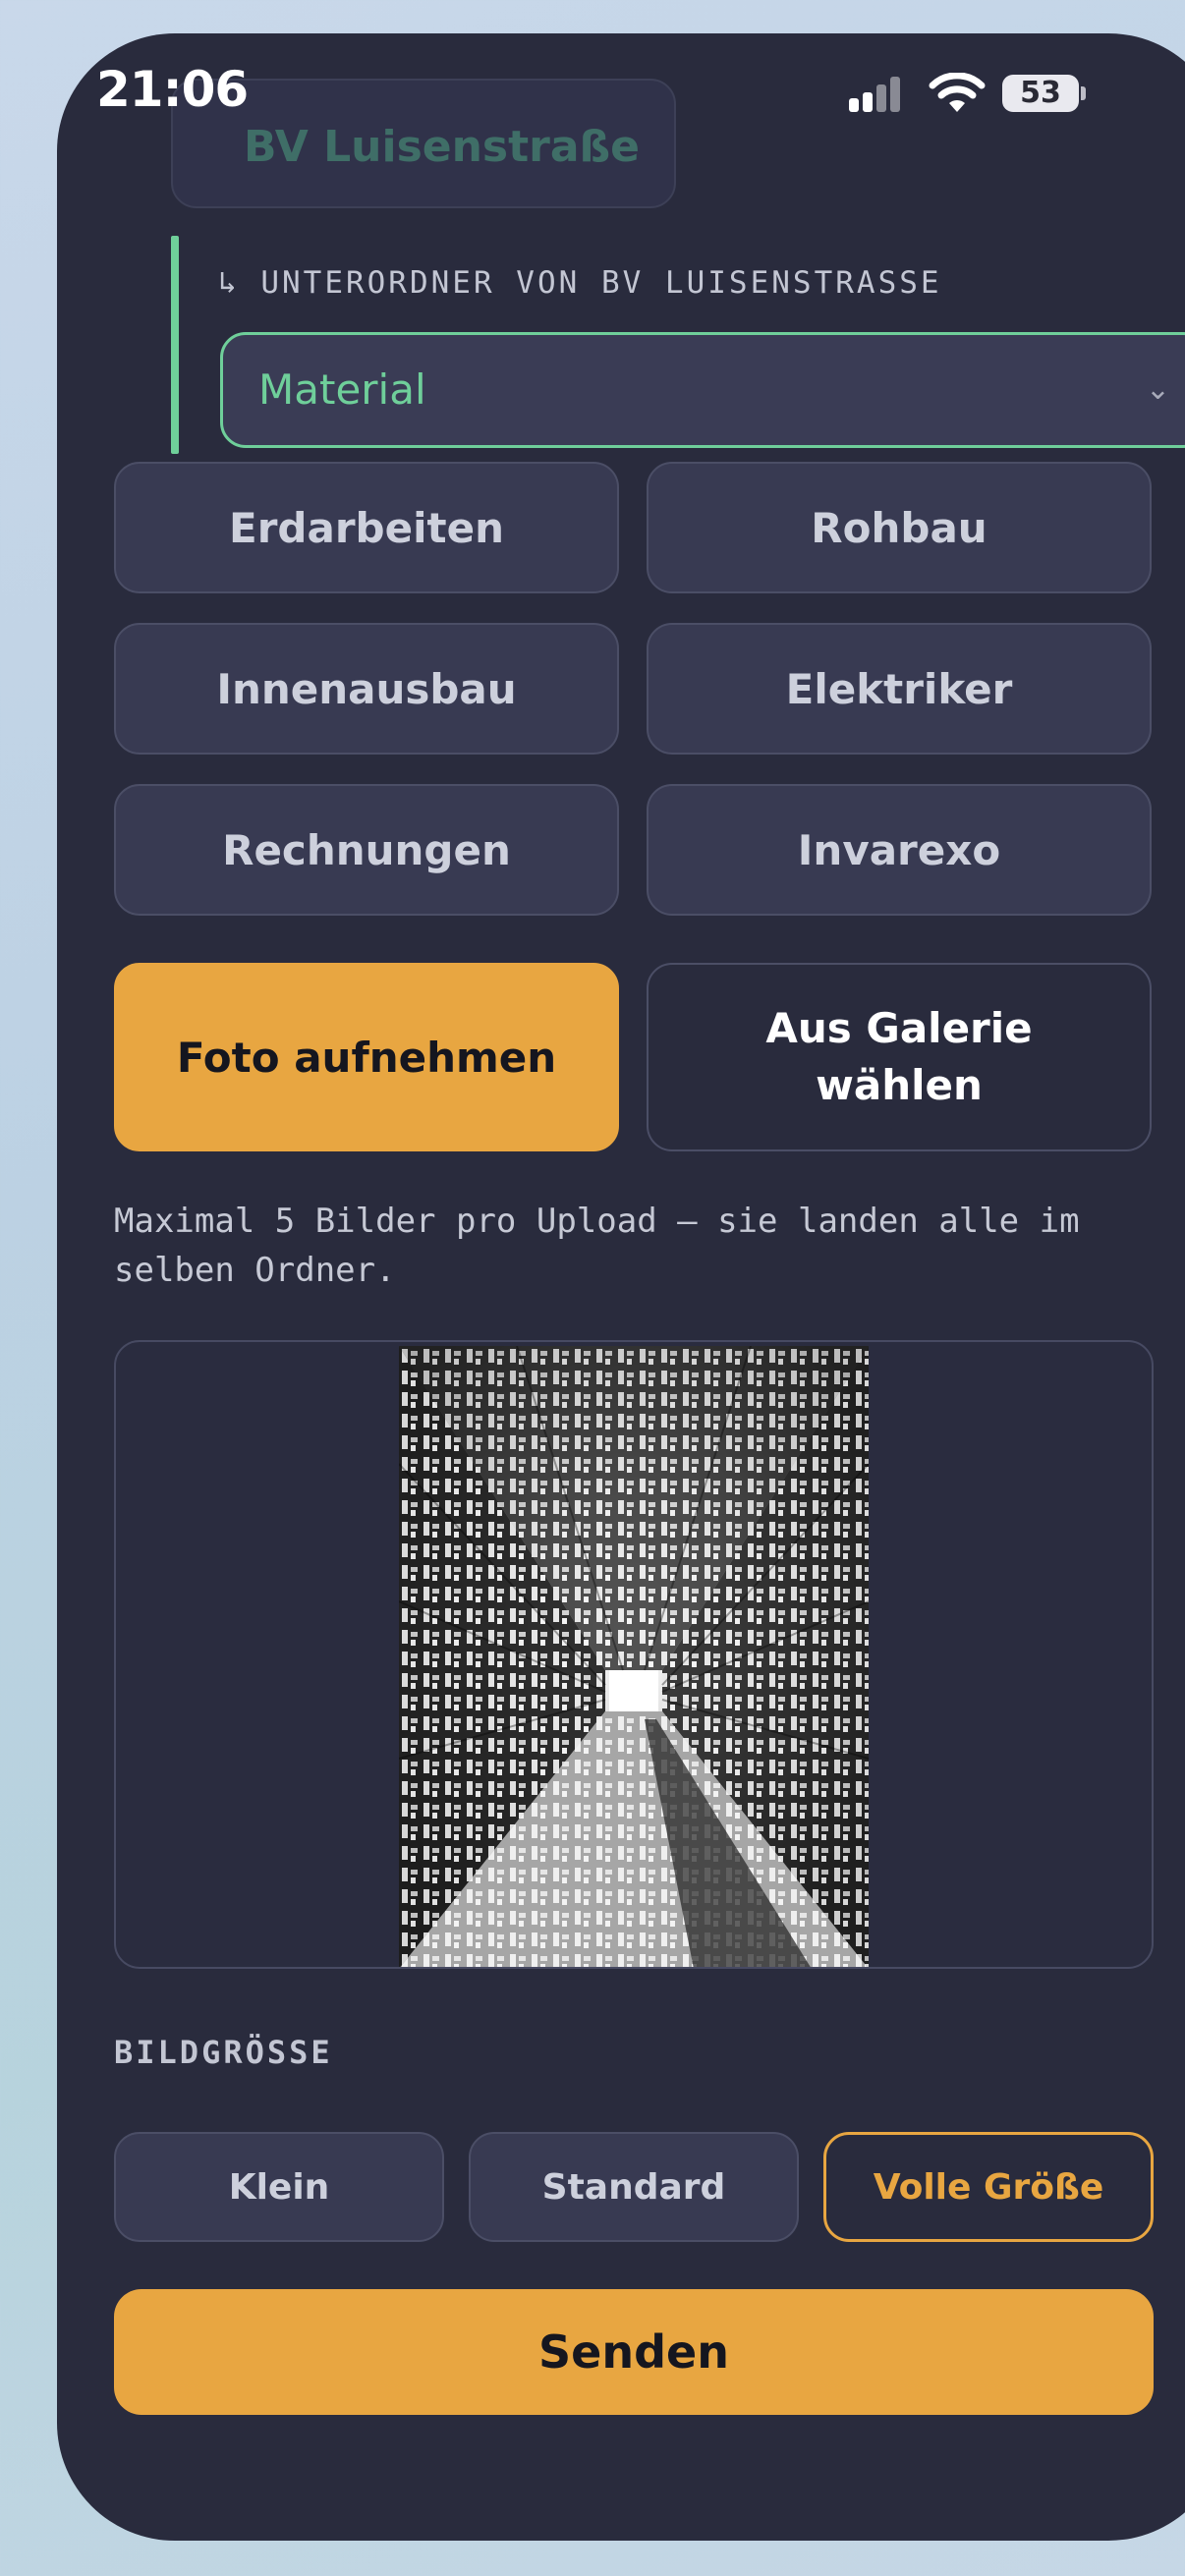  What do you see at coordinates (172, 89) in the screenshot?
I see `status-time: 21:06` at bounding box center [172, 89].